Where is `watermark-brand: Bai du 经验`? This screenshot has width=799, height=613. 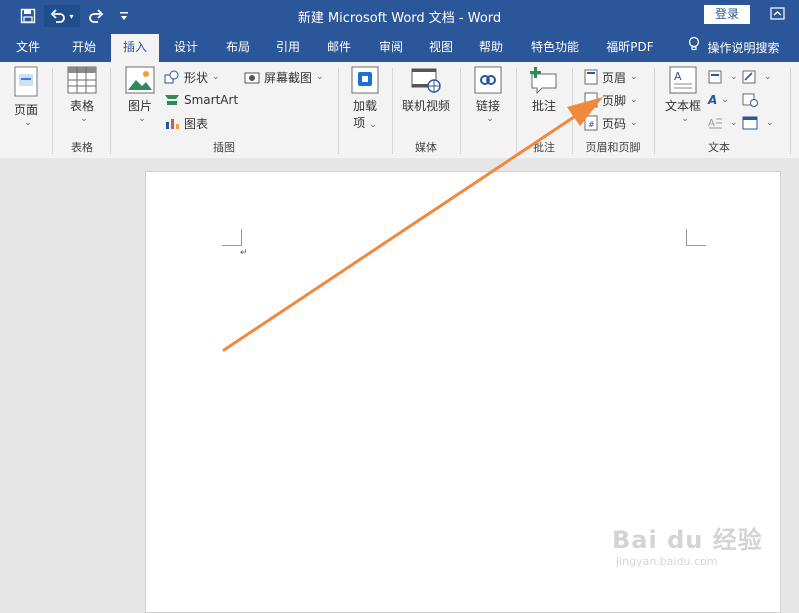 watermark-brand: Bai du 经验 is located at coordinates (687, 540).